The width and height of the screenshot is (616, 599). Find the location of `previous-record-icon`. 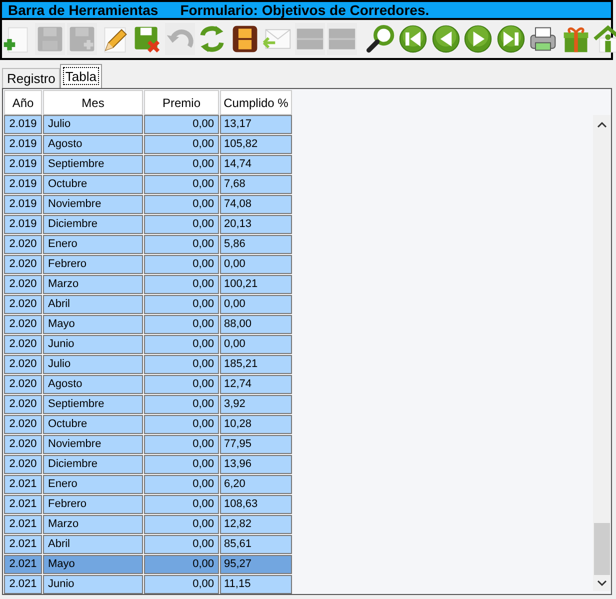

previous-record-icon is located at coordinates (445, 39).